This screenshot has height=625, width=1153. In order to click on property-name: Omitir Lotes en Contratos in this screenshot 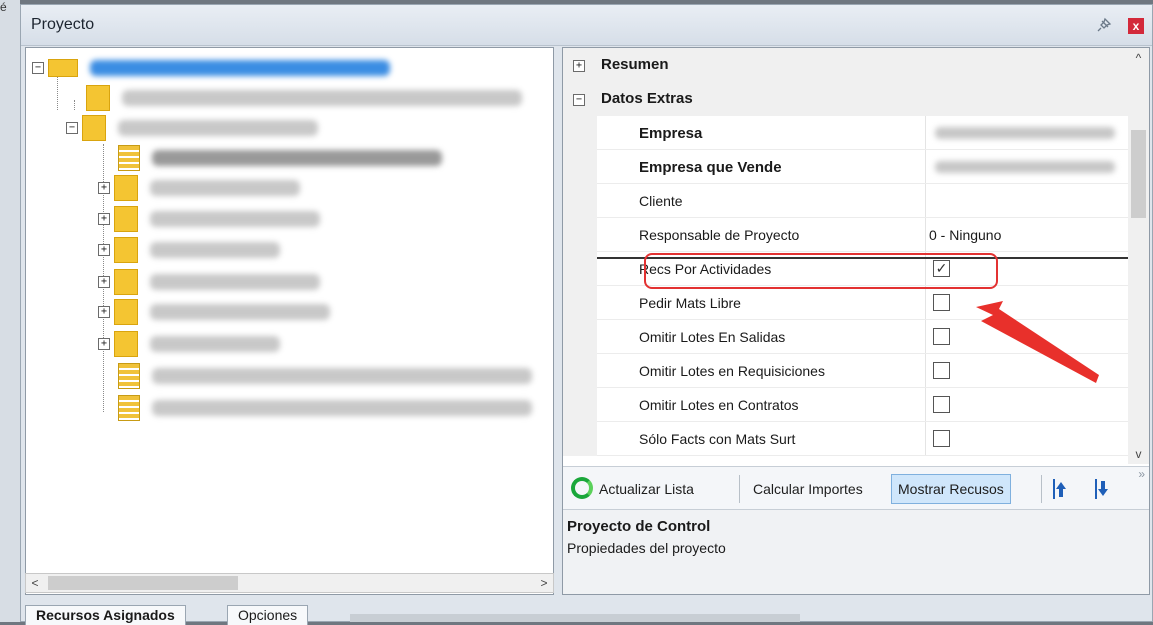, I will do `click(719, 405)`.